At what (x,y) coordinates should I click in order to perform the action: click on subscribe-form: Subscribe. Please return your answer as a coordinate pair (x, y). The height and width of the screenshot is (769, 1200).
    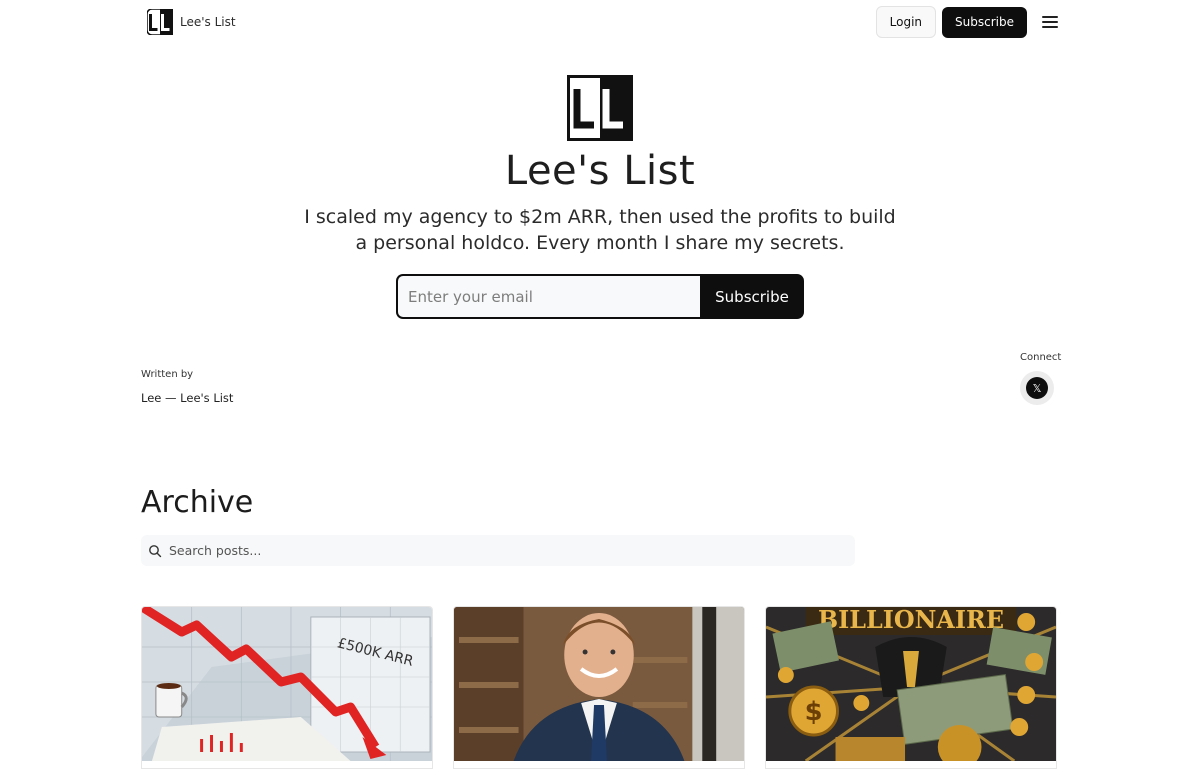
    Looking at the image, I should click on (600, 296).